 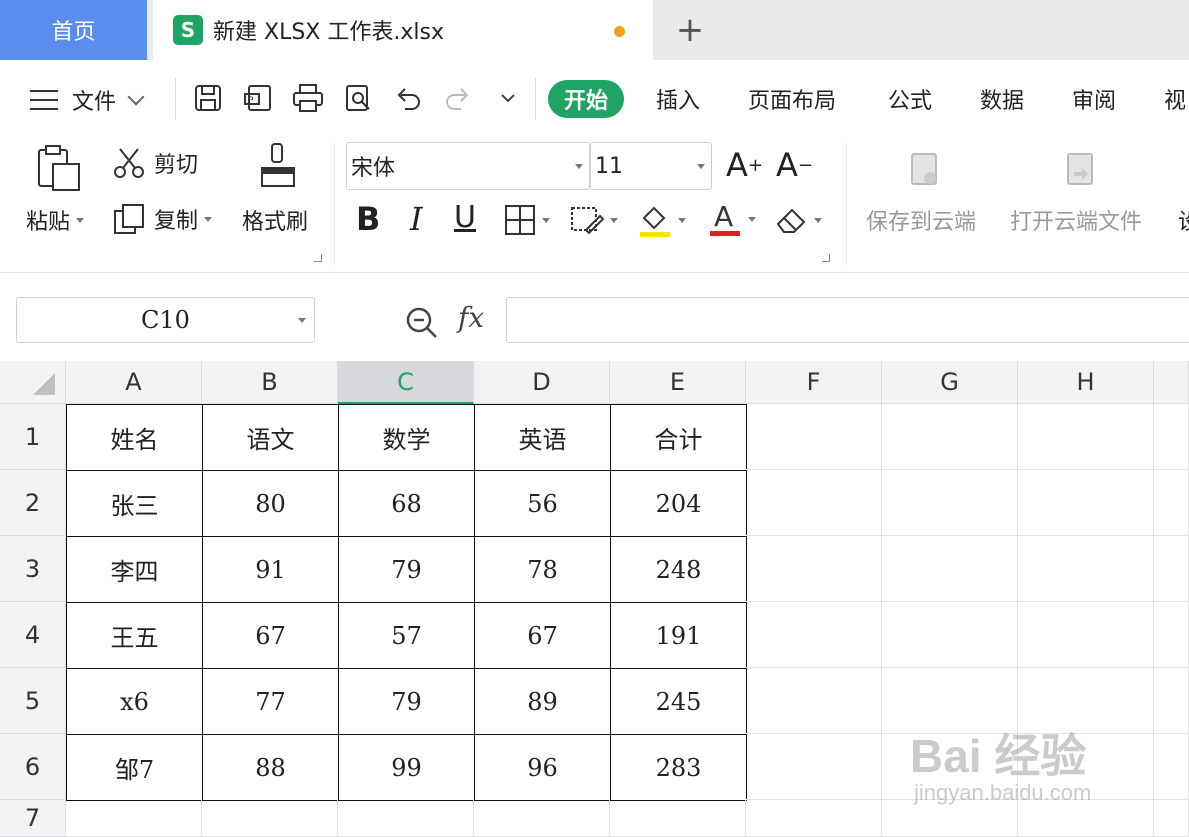 I want to click on cell: 99, so click(x=406, y=767).